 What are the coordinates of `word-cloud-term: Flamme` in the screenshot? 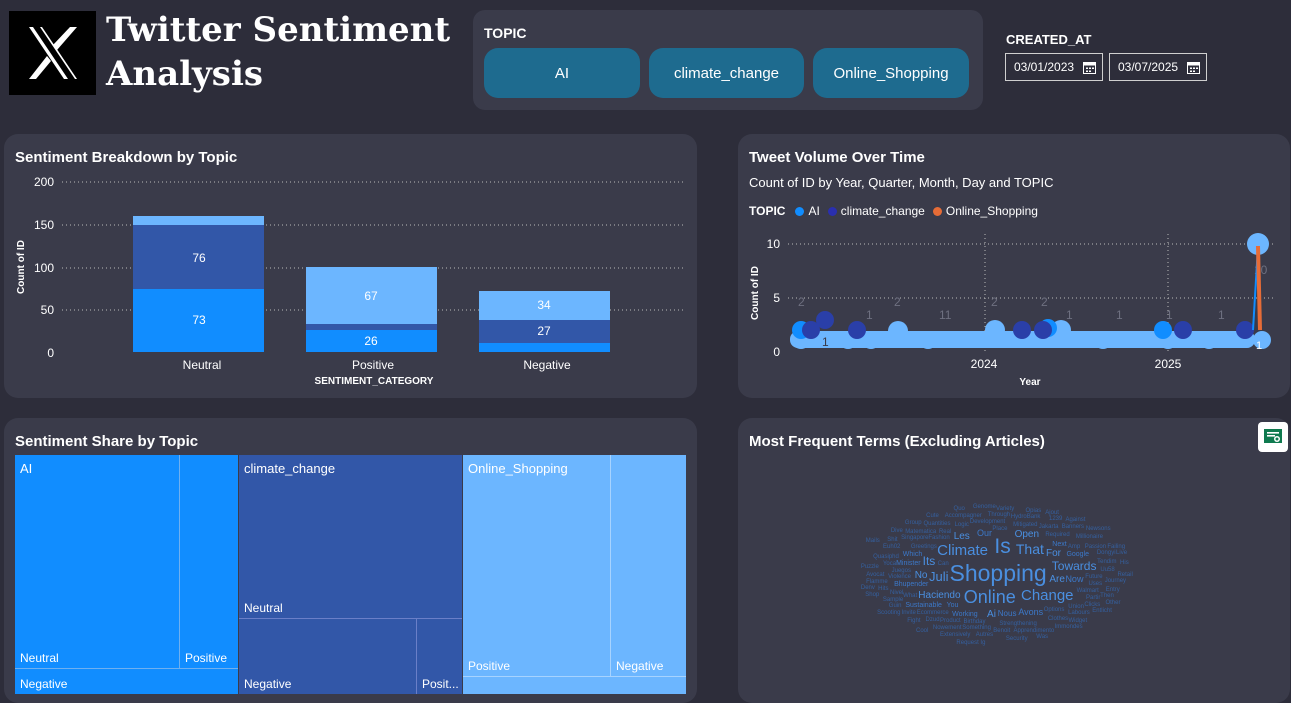 It's located at (877, 581).